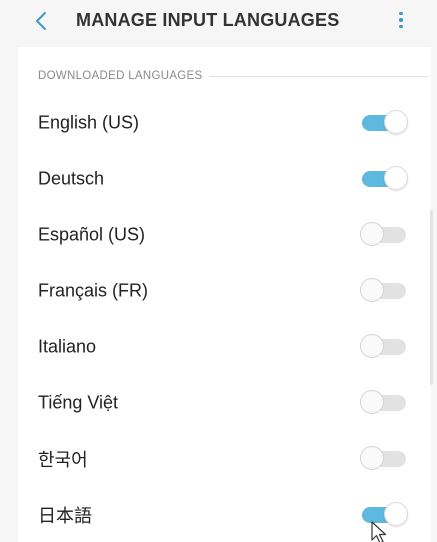  I want to click on app-bar: MANAGE INPUT LANGUAGES, so click(218, 22).